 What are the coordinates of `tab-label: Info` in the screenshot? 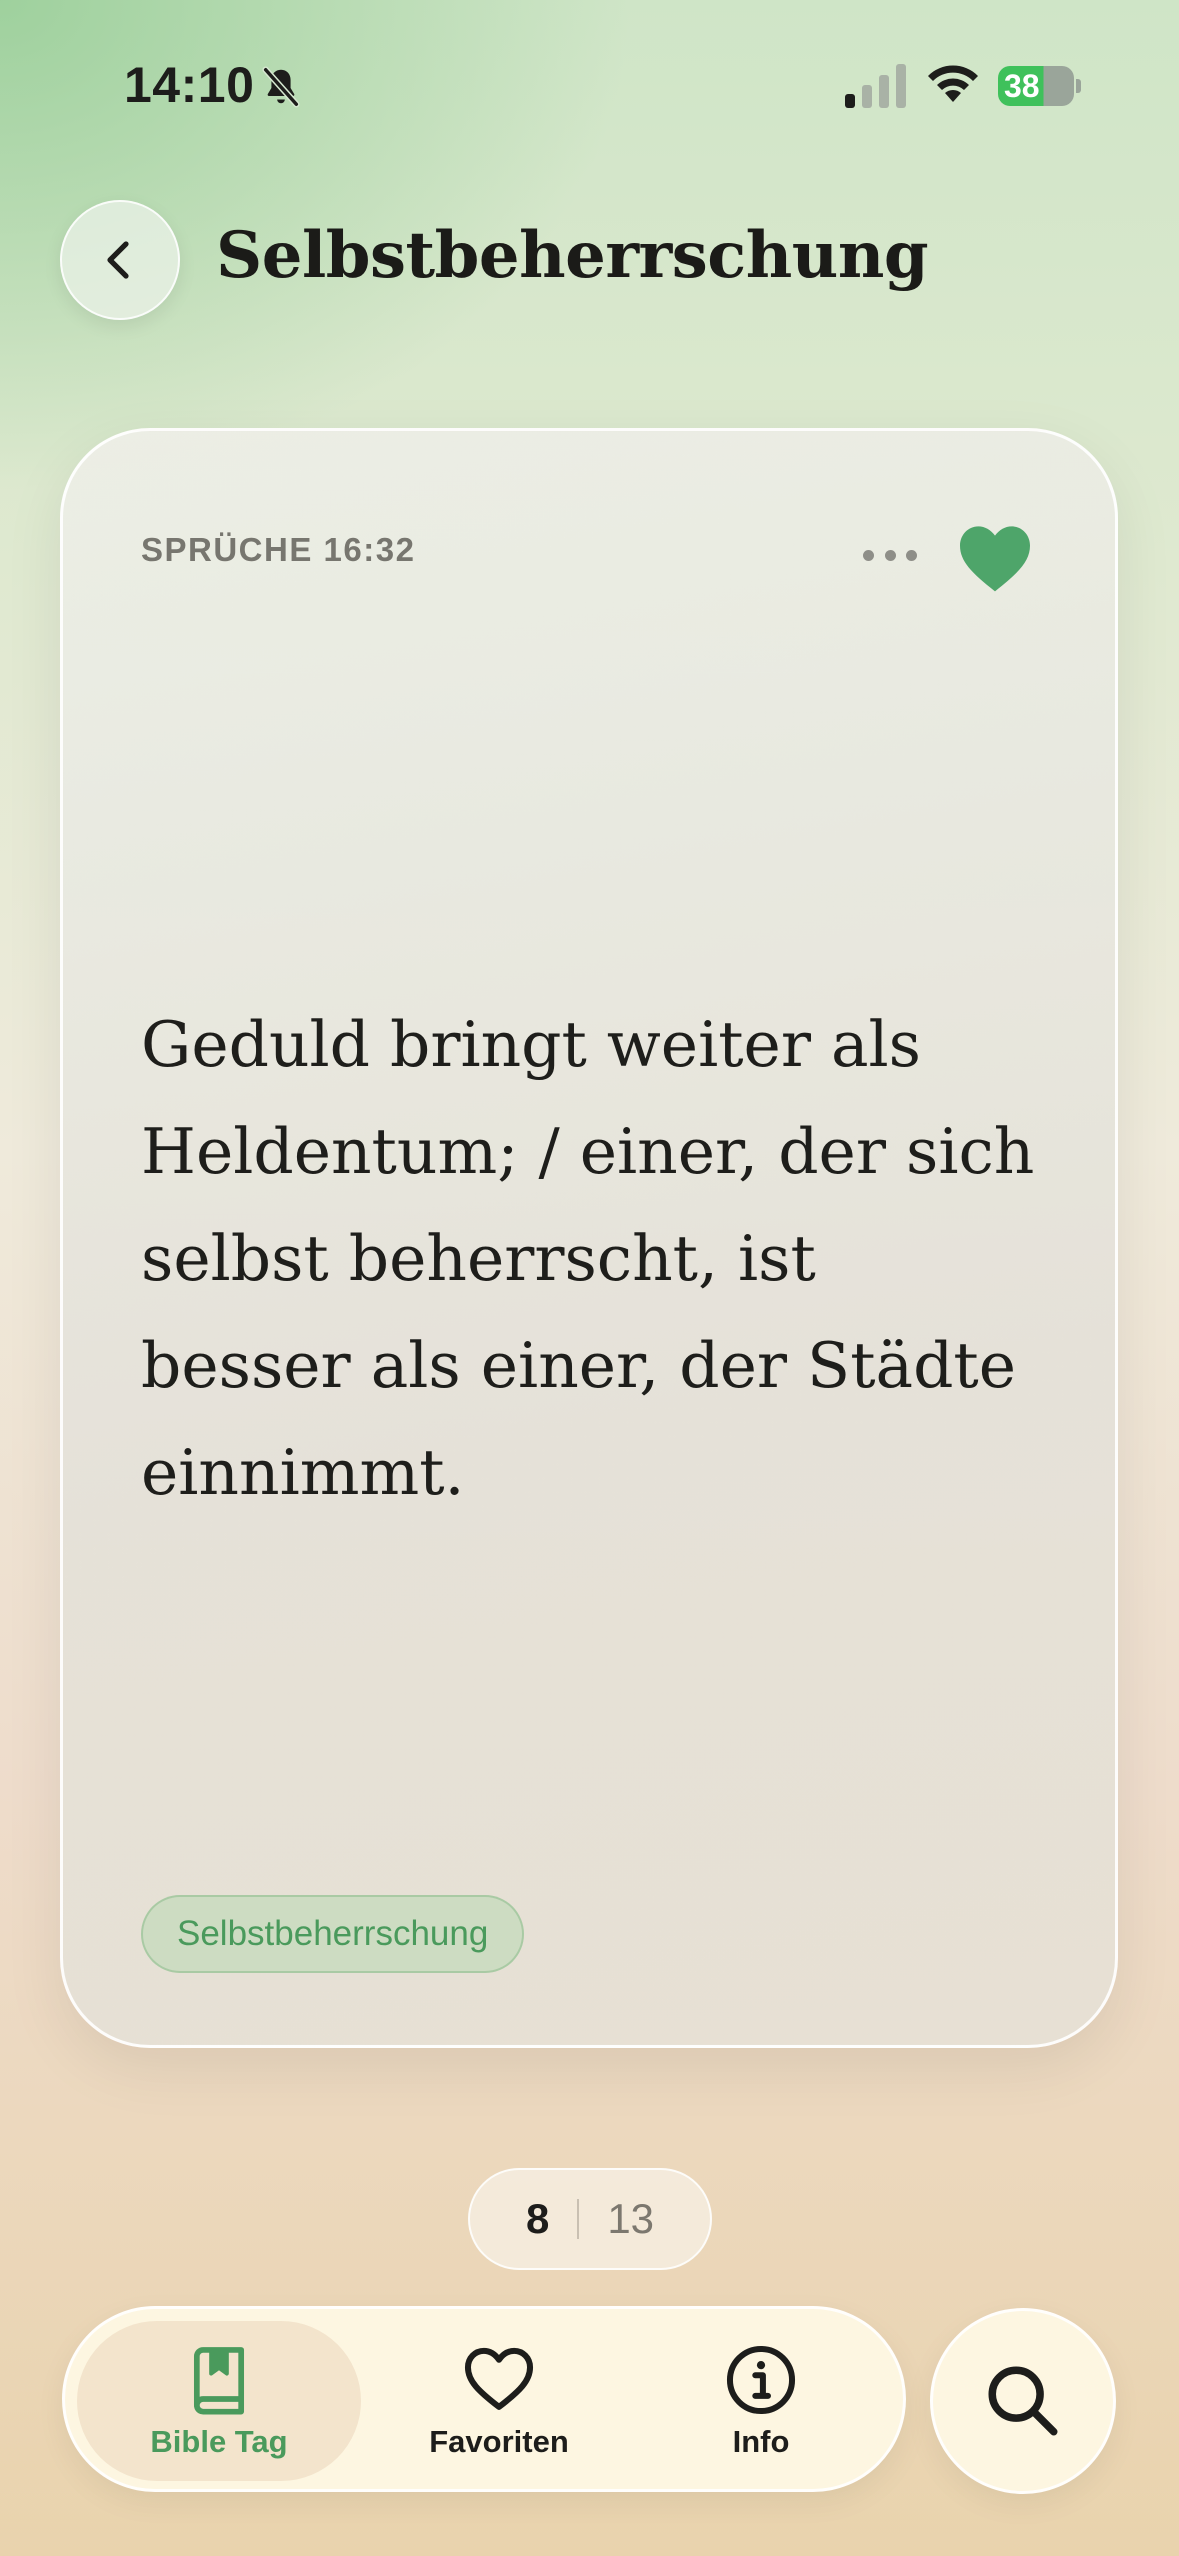 It's located at (761, 2441).